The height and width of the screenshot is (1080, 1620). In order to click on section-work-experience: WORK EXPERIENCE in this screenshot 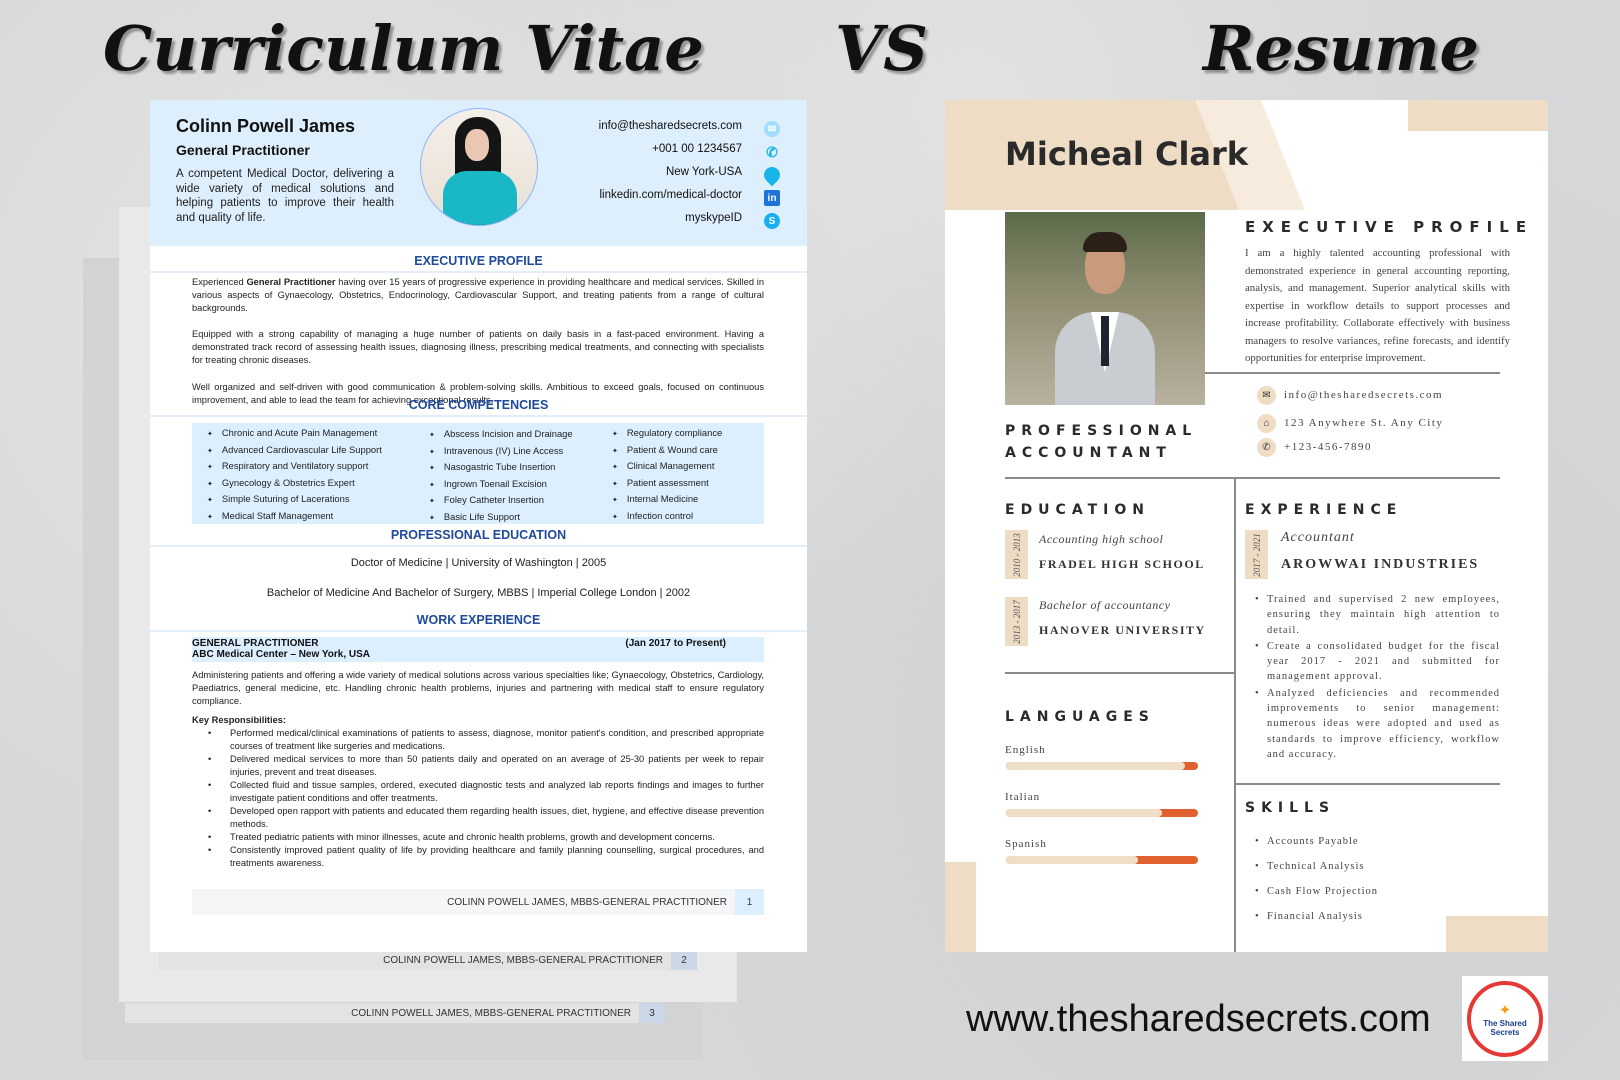, I will do `click(478, 620)`.